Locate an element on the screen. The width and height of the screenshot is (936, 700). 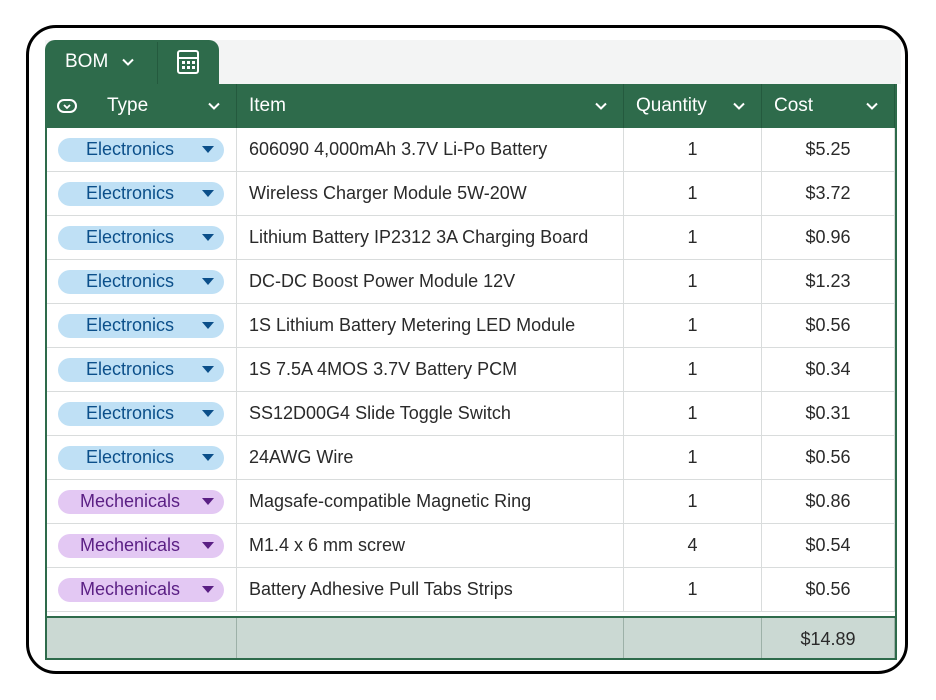
calculator-icon is located at coordinates (188, 62).